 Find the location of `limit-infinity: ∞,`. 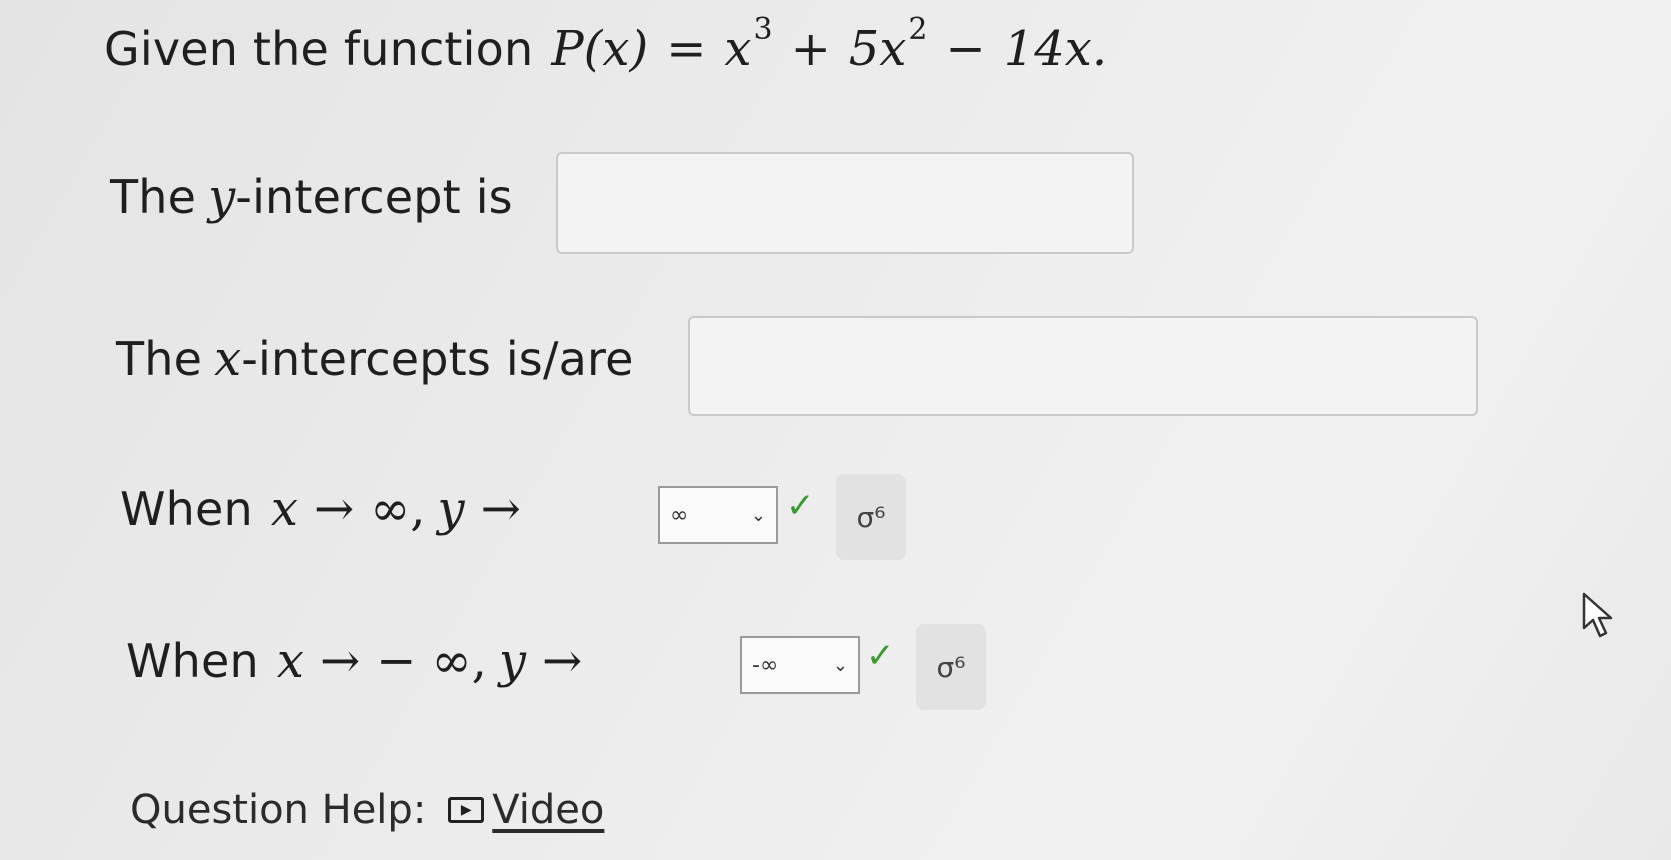

limit-infinity: ∞, is located at coordinates (398, 509).